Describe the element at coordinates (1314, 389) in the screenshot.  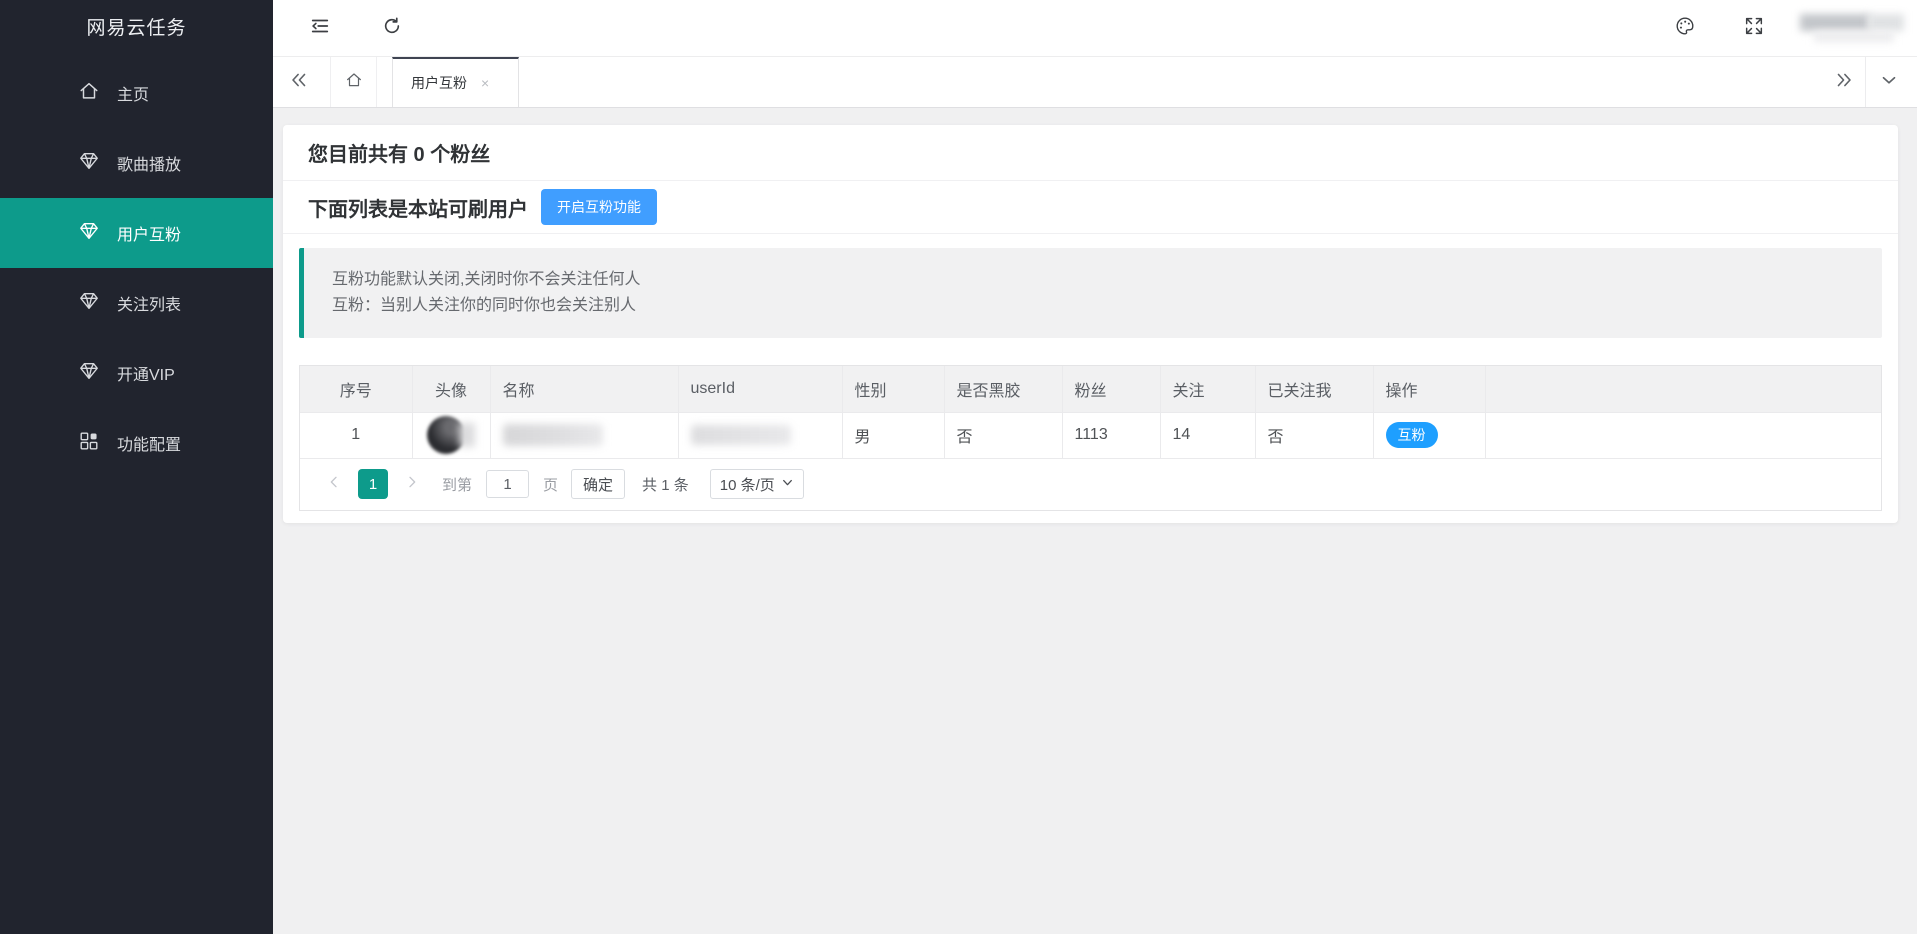
I see `header-followed-me: 已关注我` at that location.